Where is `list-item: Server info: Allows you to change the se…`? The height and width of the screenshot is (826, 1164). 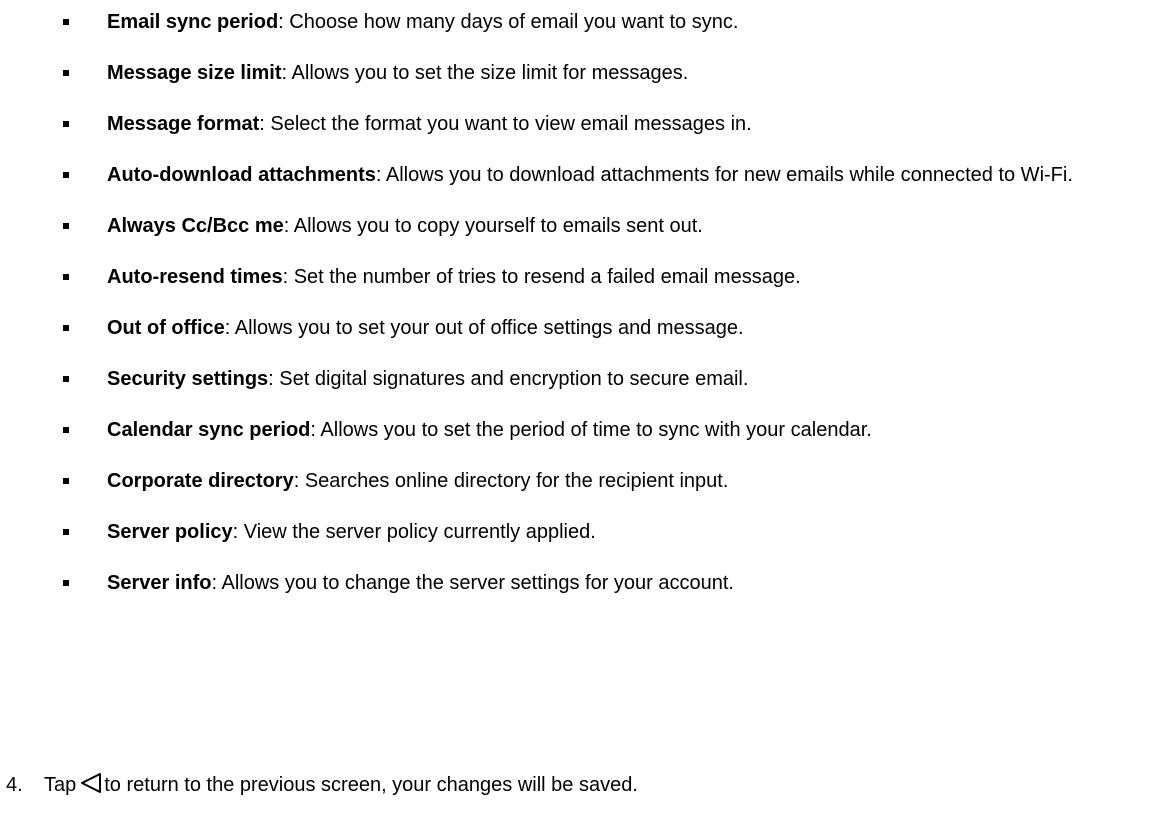
list-item: Server info: Allows you to change the se… is located at coordinates (582, 583).